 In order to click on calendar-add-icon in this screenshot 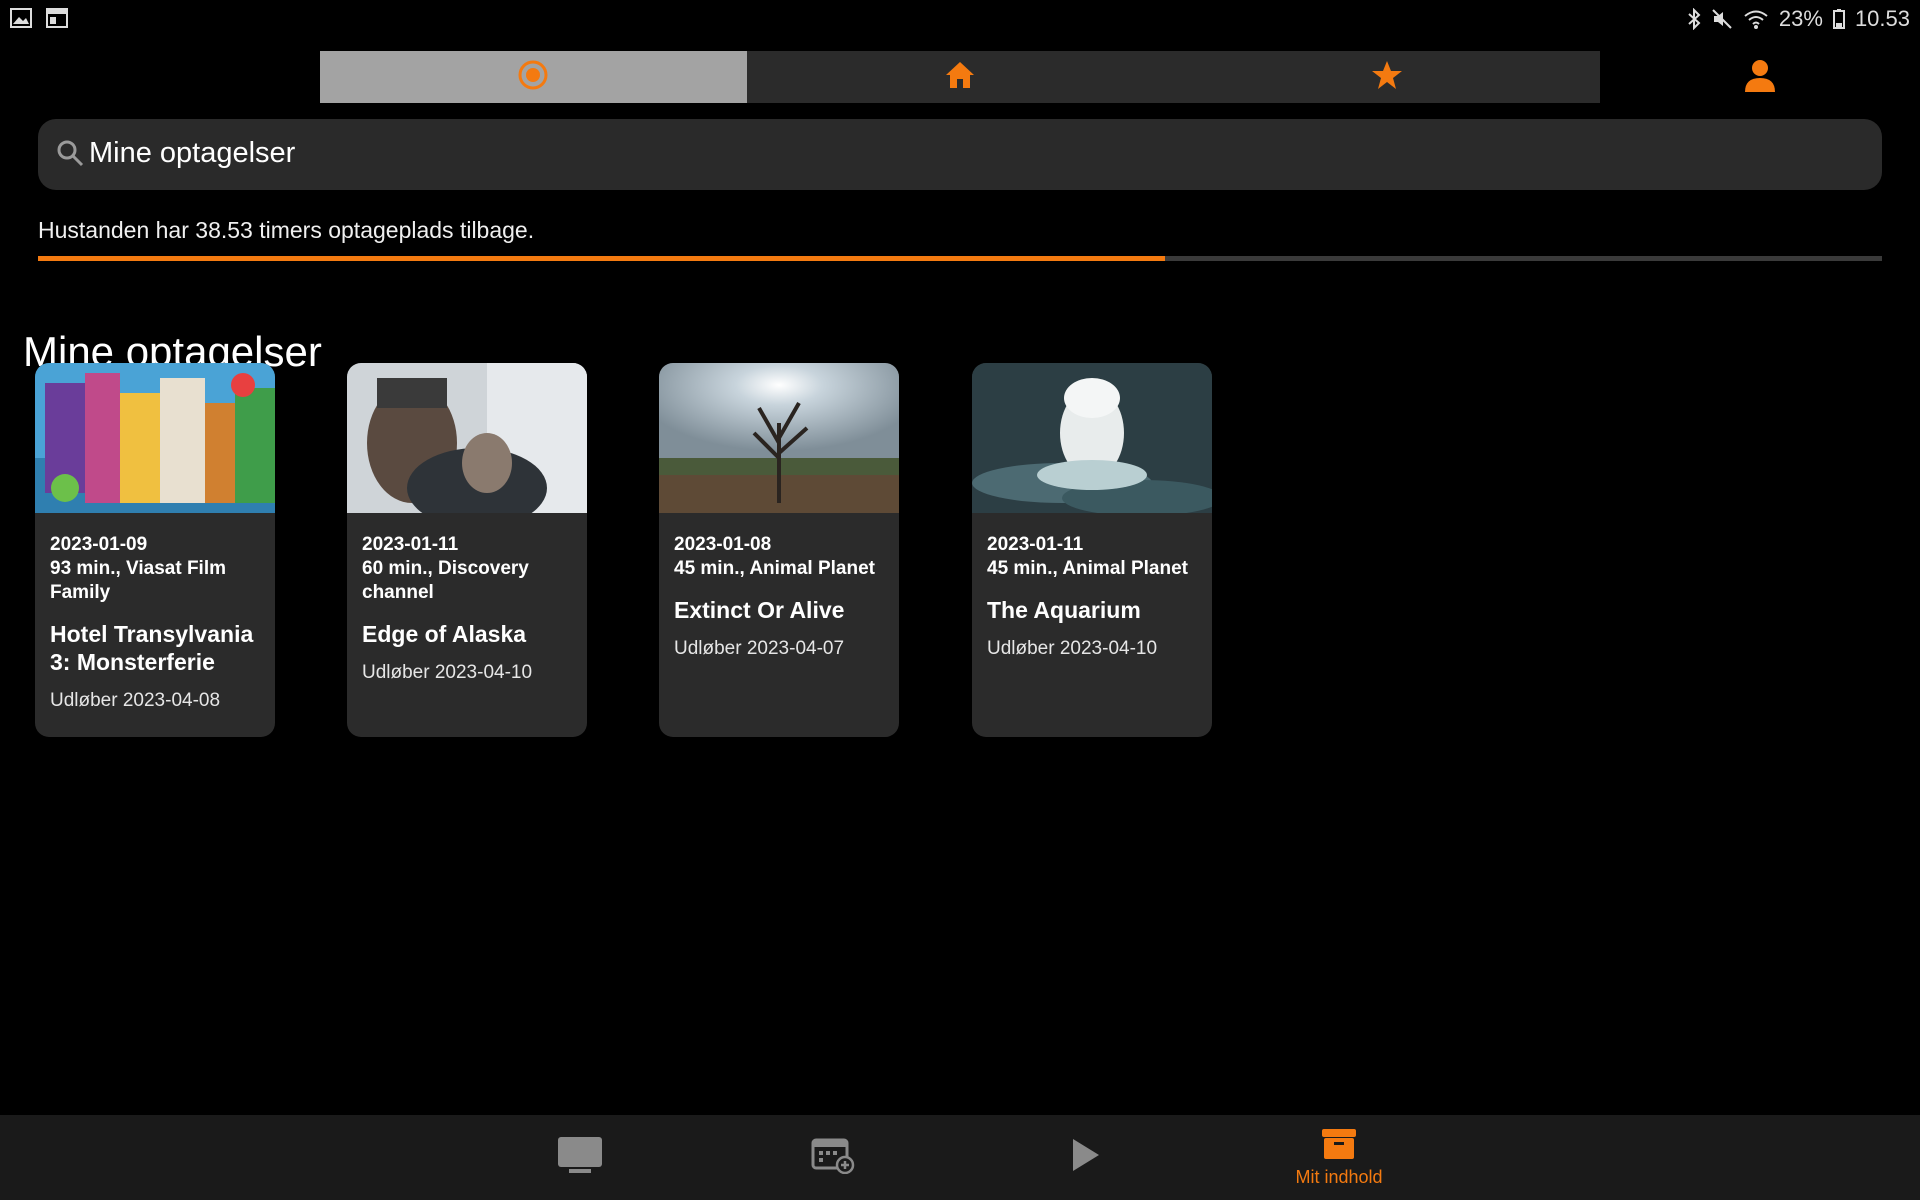, I will do `click(833, 1157)`.